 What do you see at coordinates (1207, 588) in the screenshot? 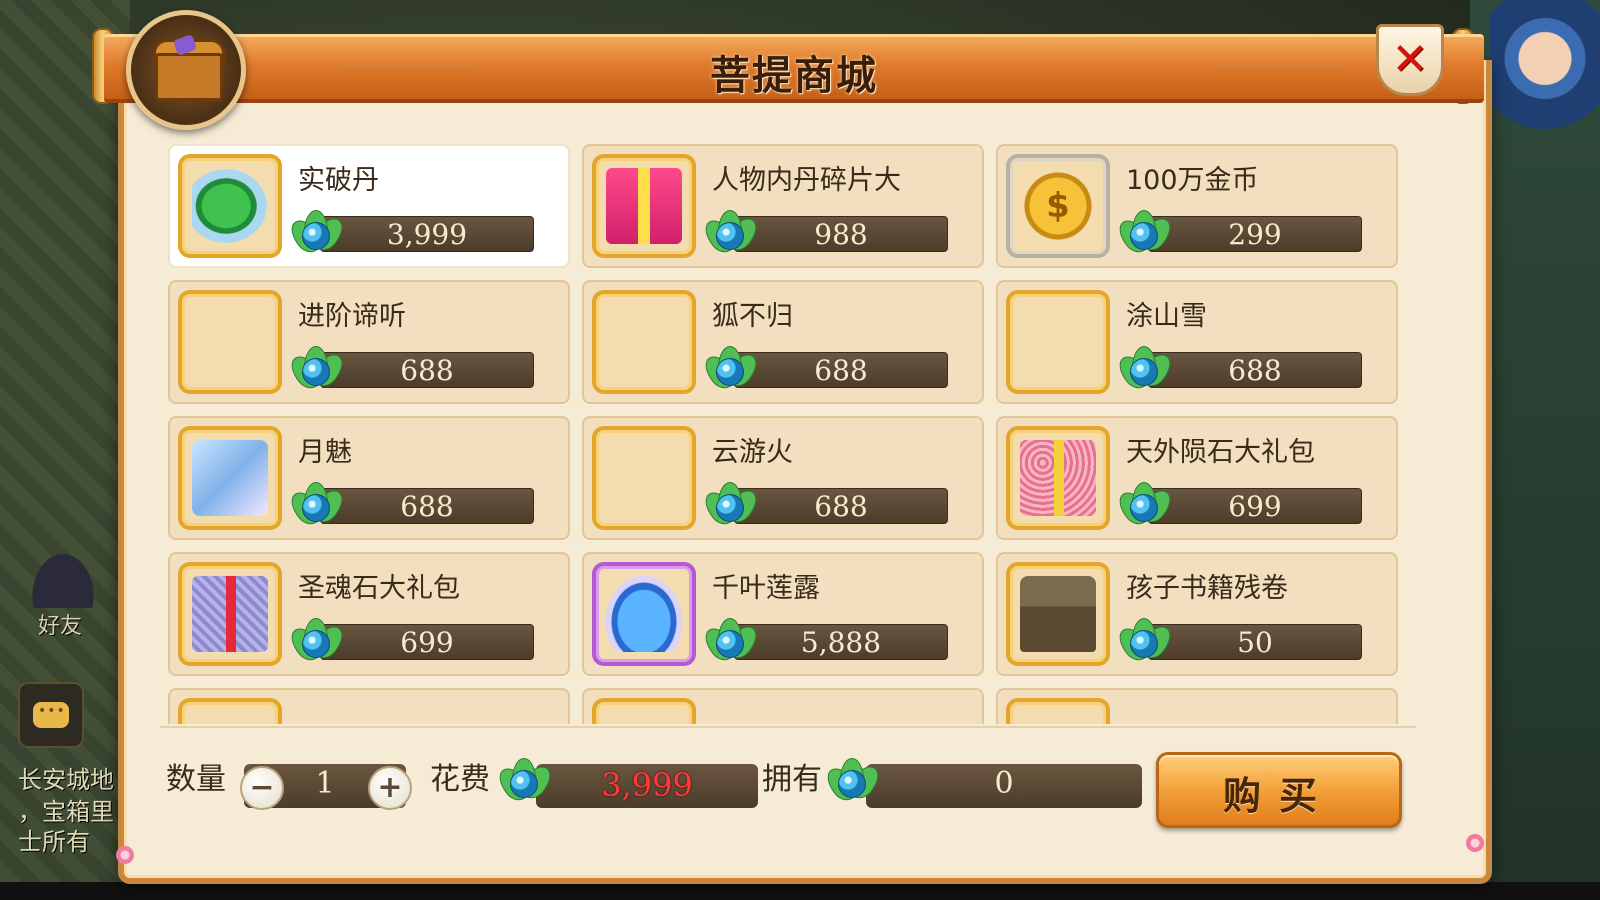
I see `item-name: 孩子书籍残卷` at bounding box center [1207, 588].